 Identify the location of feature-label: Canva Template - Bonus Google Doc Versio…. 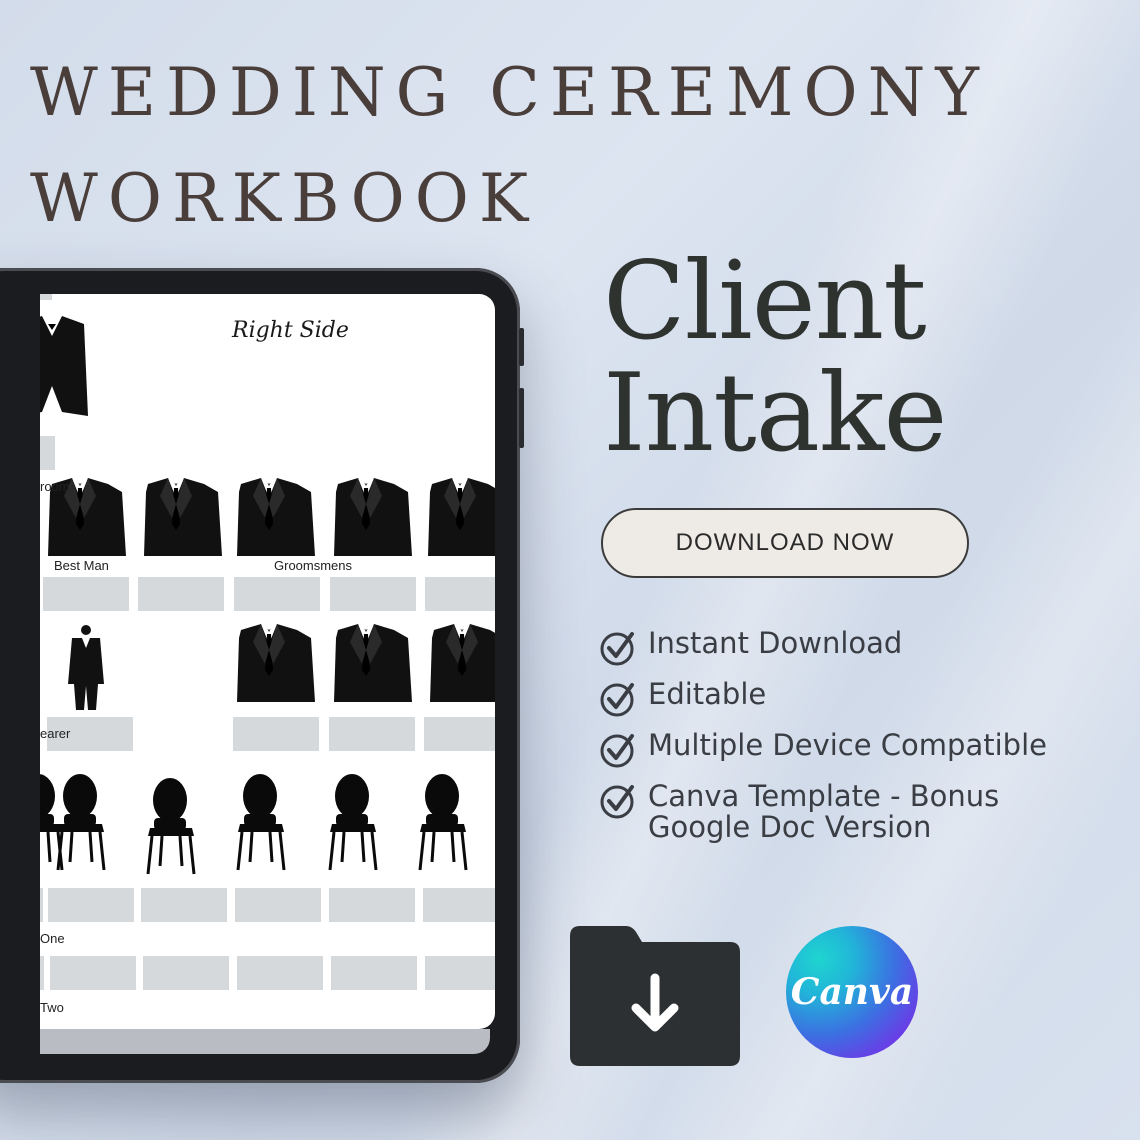
(824, 811).